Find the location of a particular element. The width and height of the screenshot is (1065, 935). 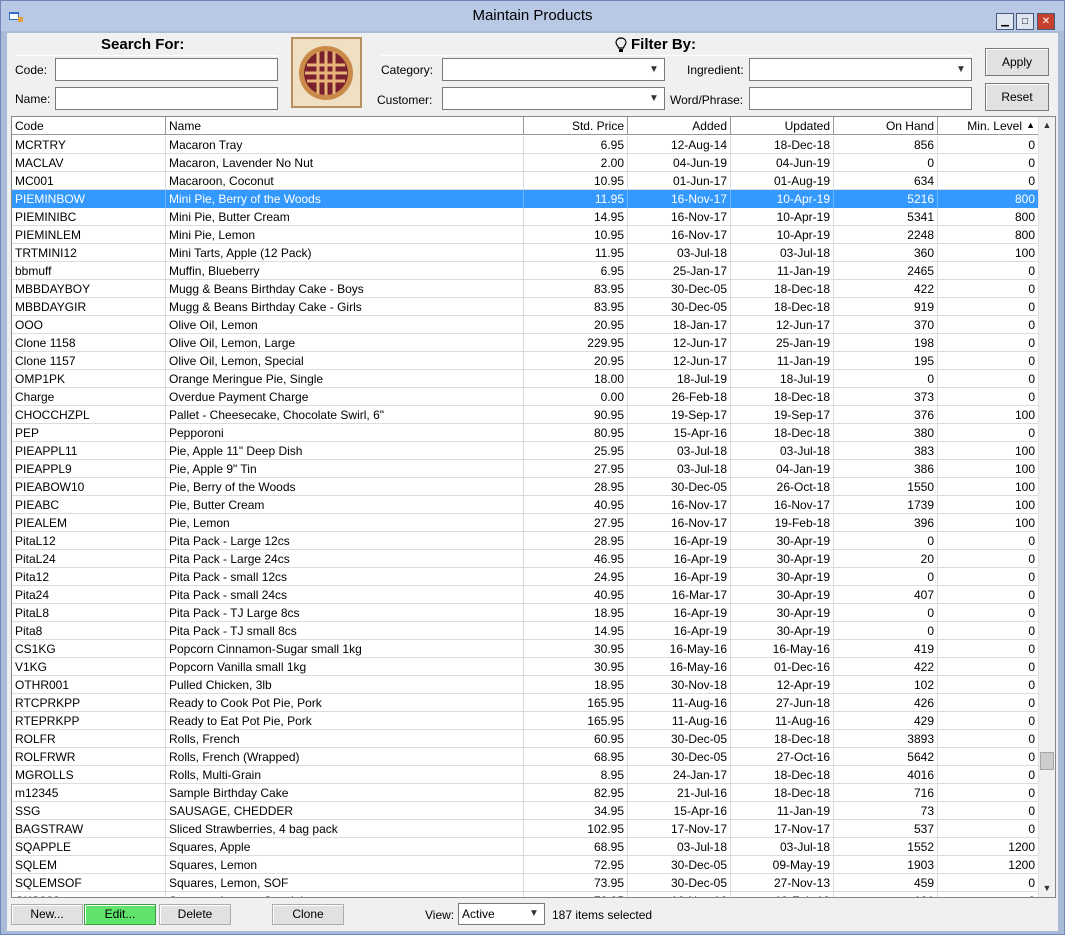

ingredient-select: ▼ is located at coordinates (860, 69).